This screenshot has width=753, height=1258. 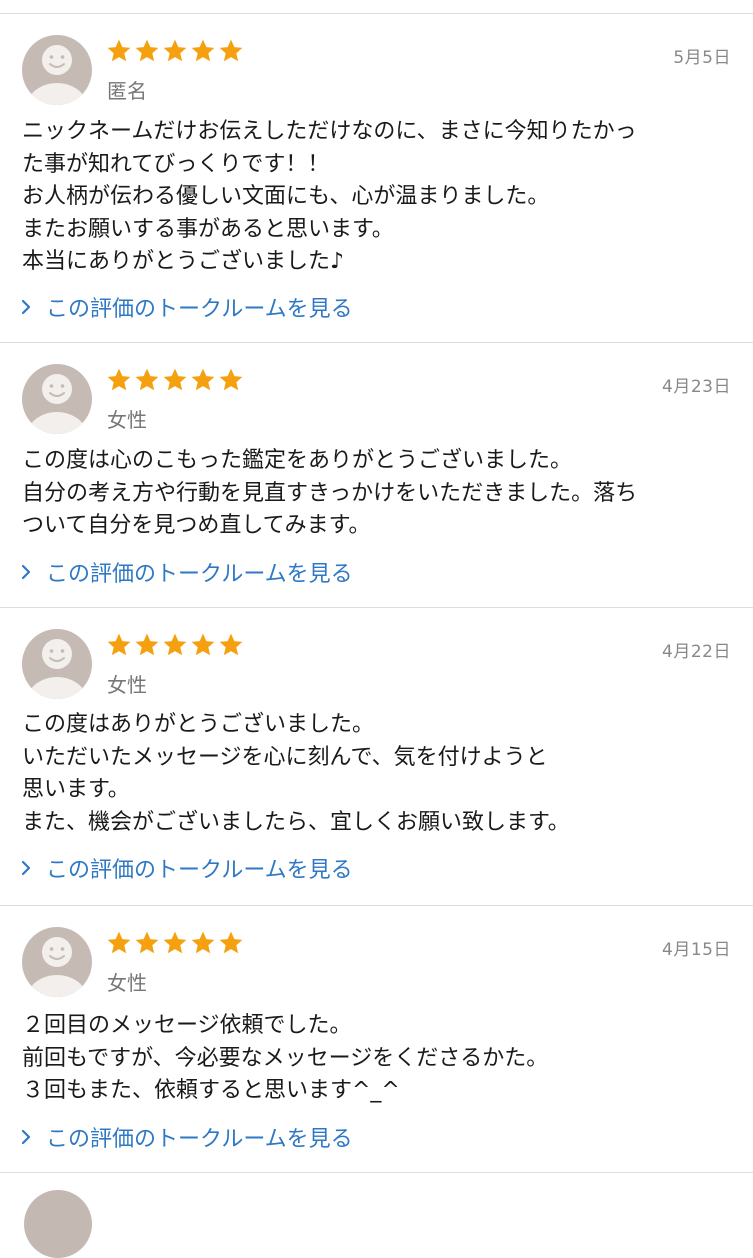 I want to click on review-text-line: またお願いする事があると思います。, so click(x=208, y=229).